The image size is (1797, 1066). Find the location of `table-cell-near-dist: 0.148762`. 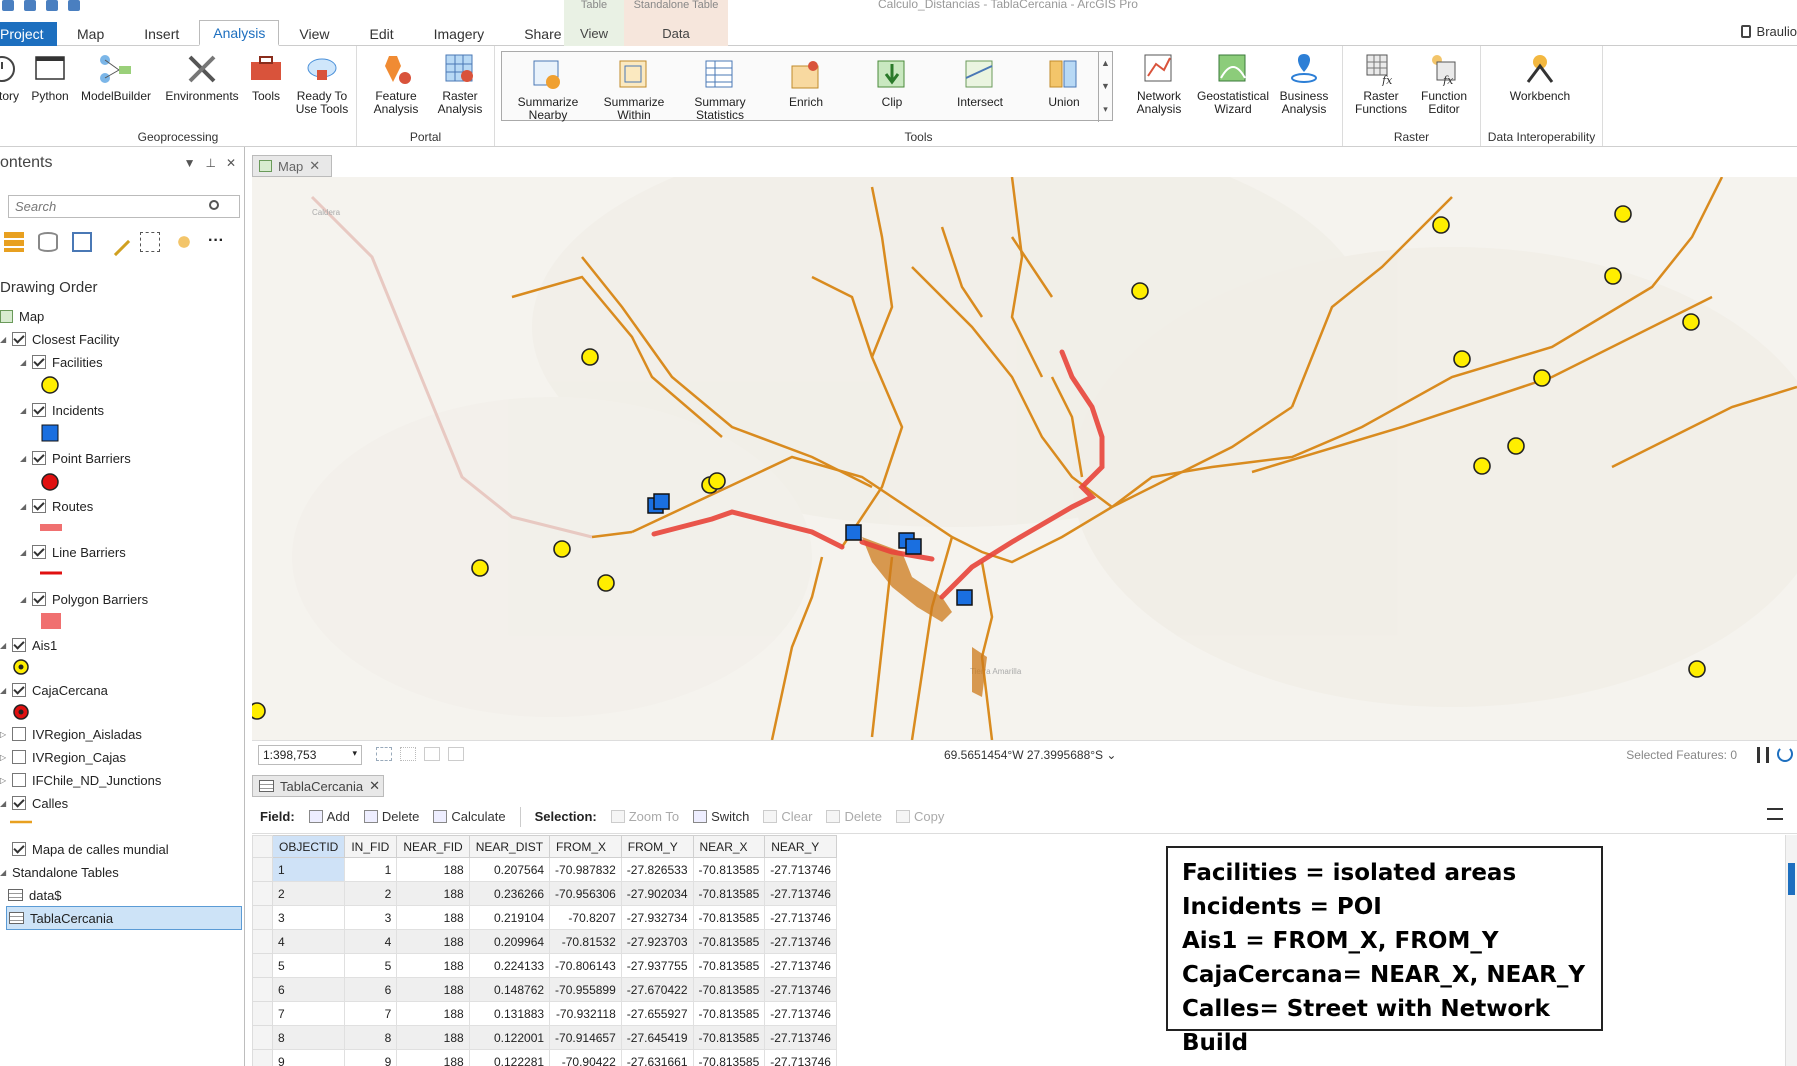

table-cell-near-dist: 0.148762 is located at coordinates (509, 989).